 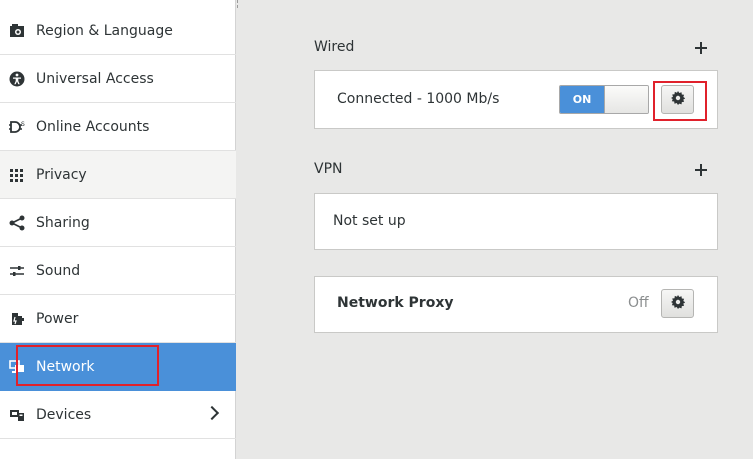 What do you see at coordinates (17, 367) in the screenshot?
I see `network-icon` at bounding box center [17, 367].